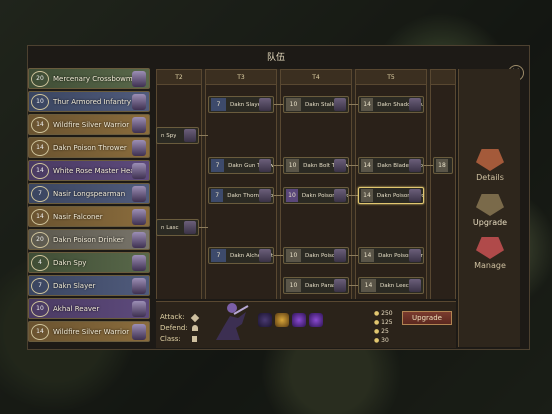 The height and width of the screenshot is (414, 552). I want to click on unit-level-badge: 7, so click(40, 193).